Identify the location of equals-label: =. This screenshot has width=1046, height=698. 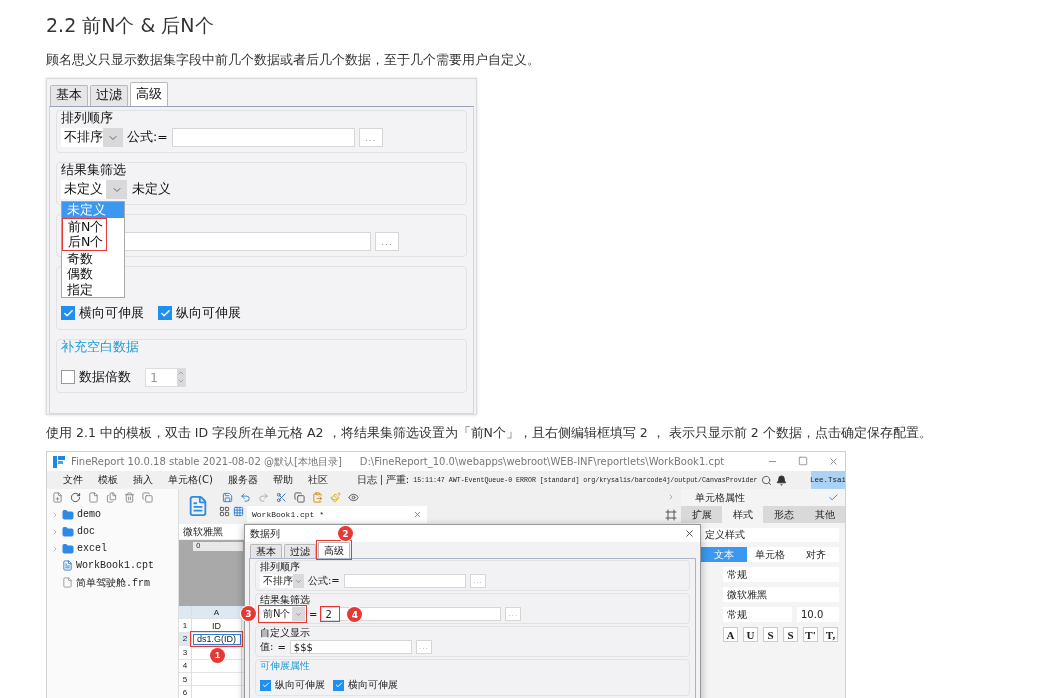
(281, 647).